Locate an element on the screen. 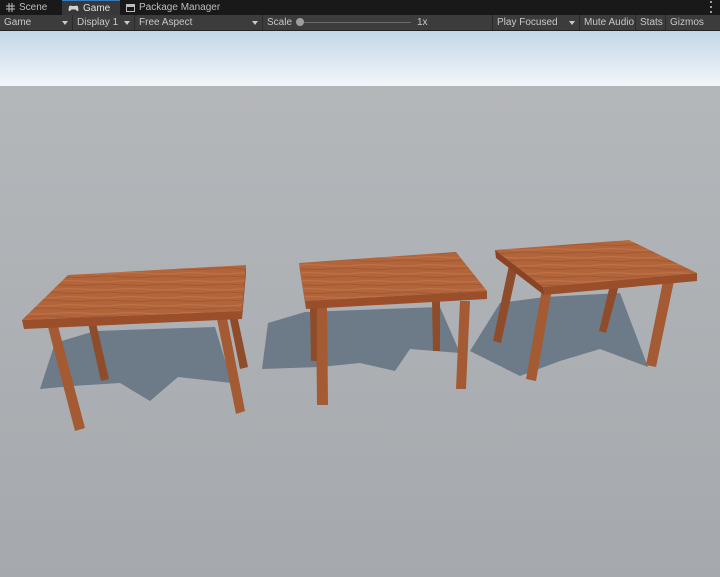  play-mode-dropdown: Play Focused is located at coordinates (536, 22).